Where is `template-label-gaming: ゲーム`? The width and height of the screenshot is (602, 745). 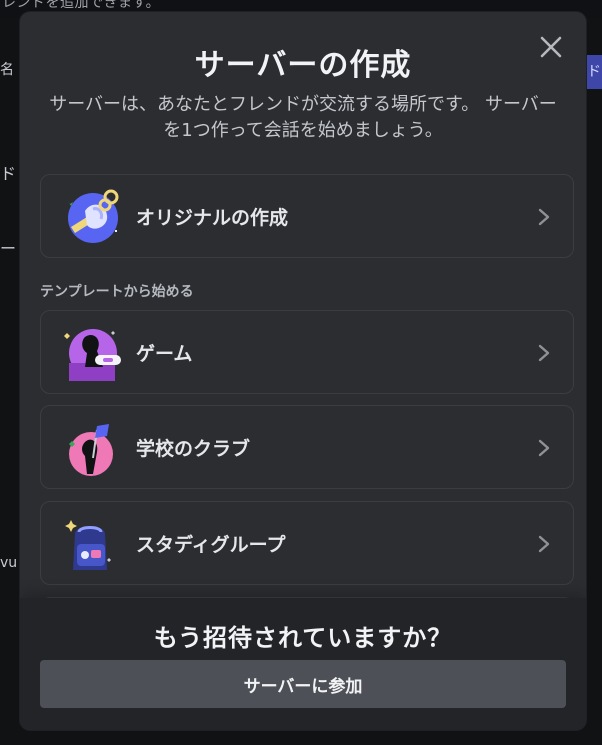
template-label-gaming: ゲーム is located at coordinates (164, 353).